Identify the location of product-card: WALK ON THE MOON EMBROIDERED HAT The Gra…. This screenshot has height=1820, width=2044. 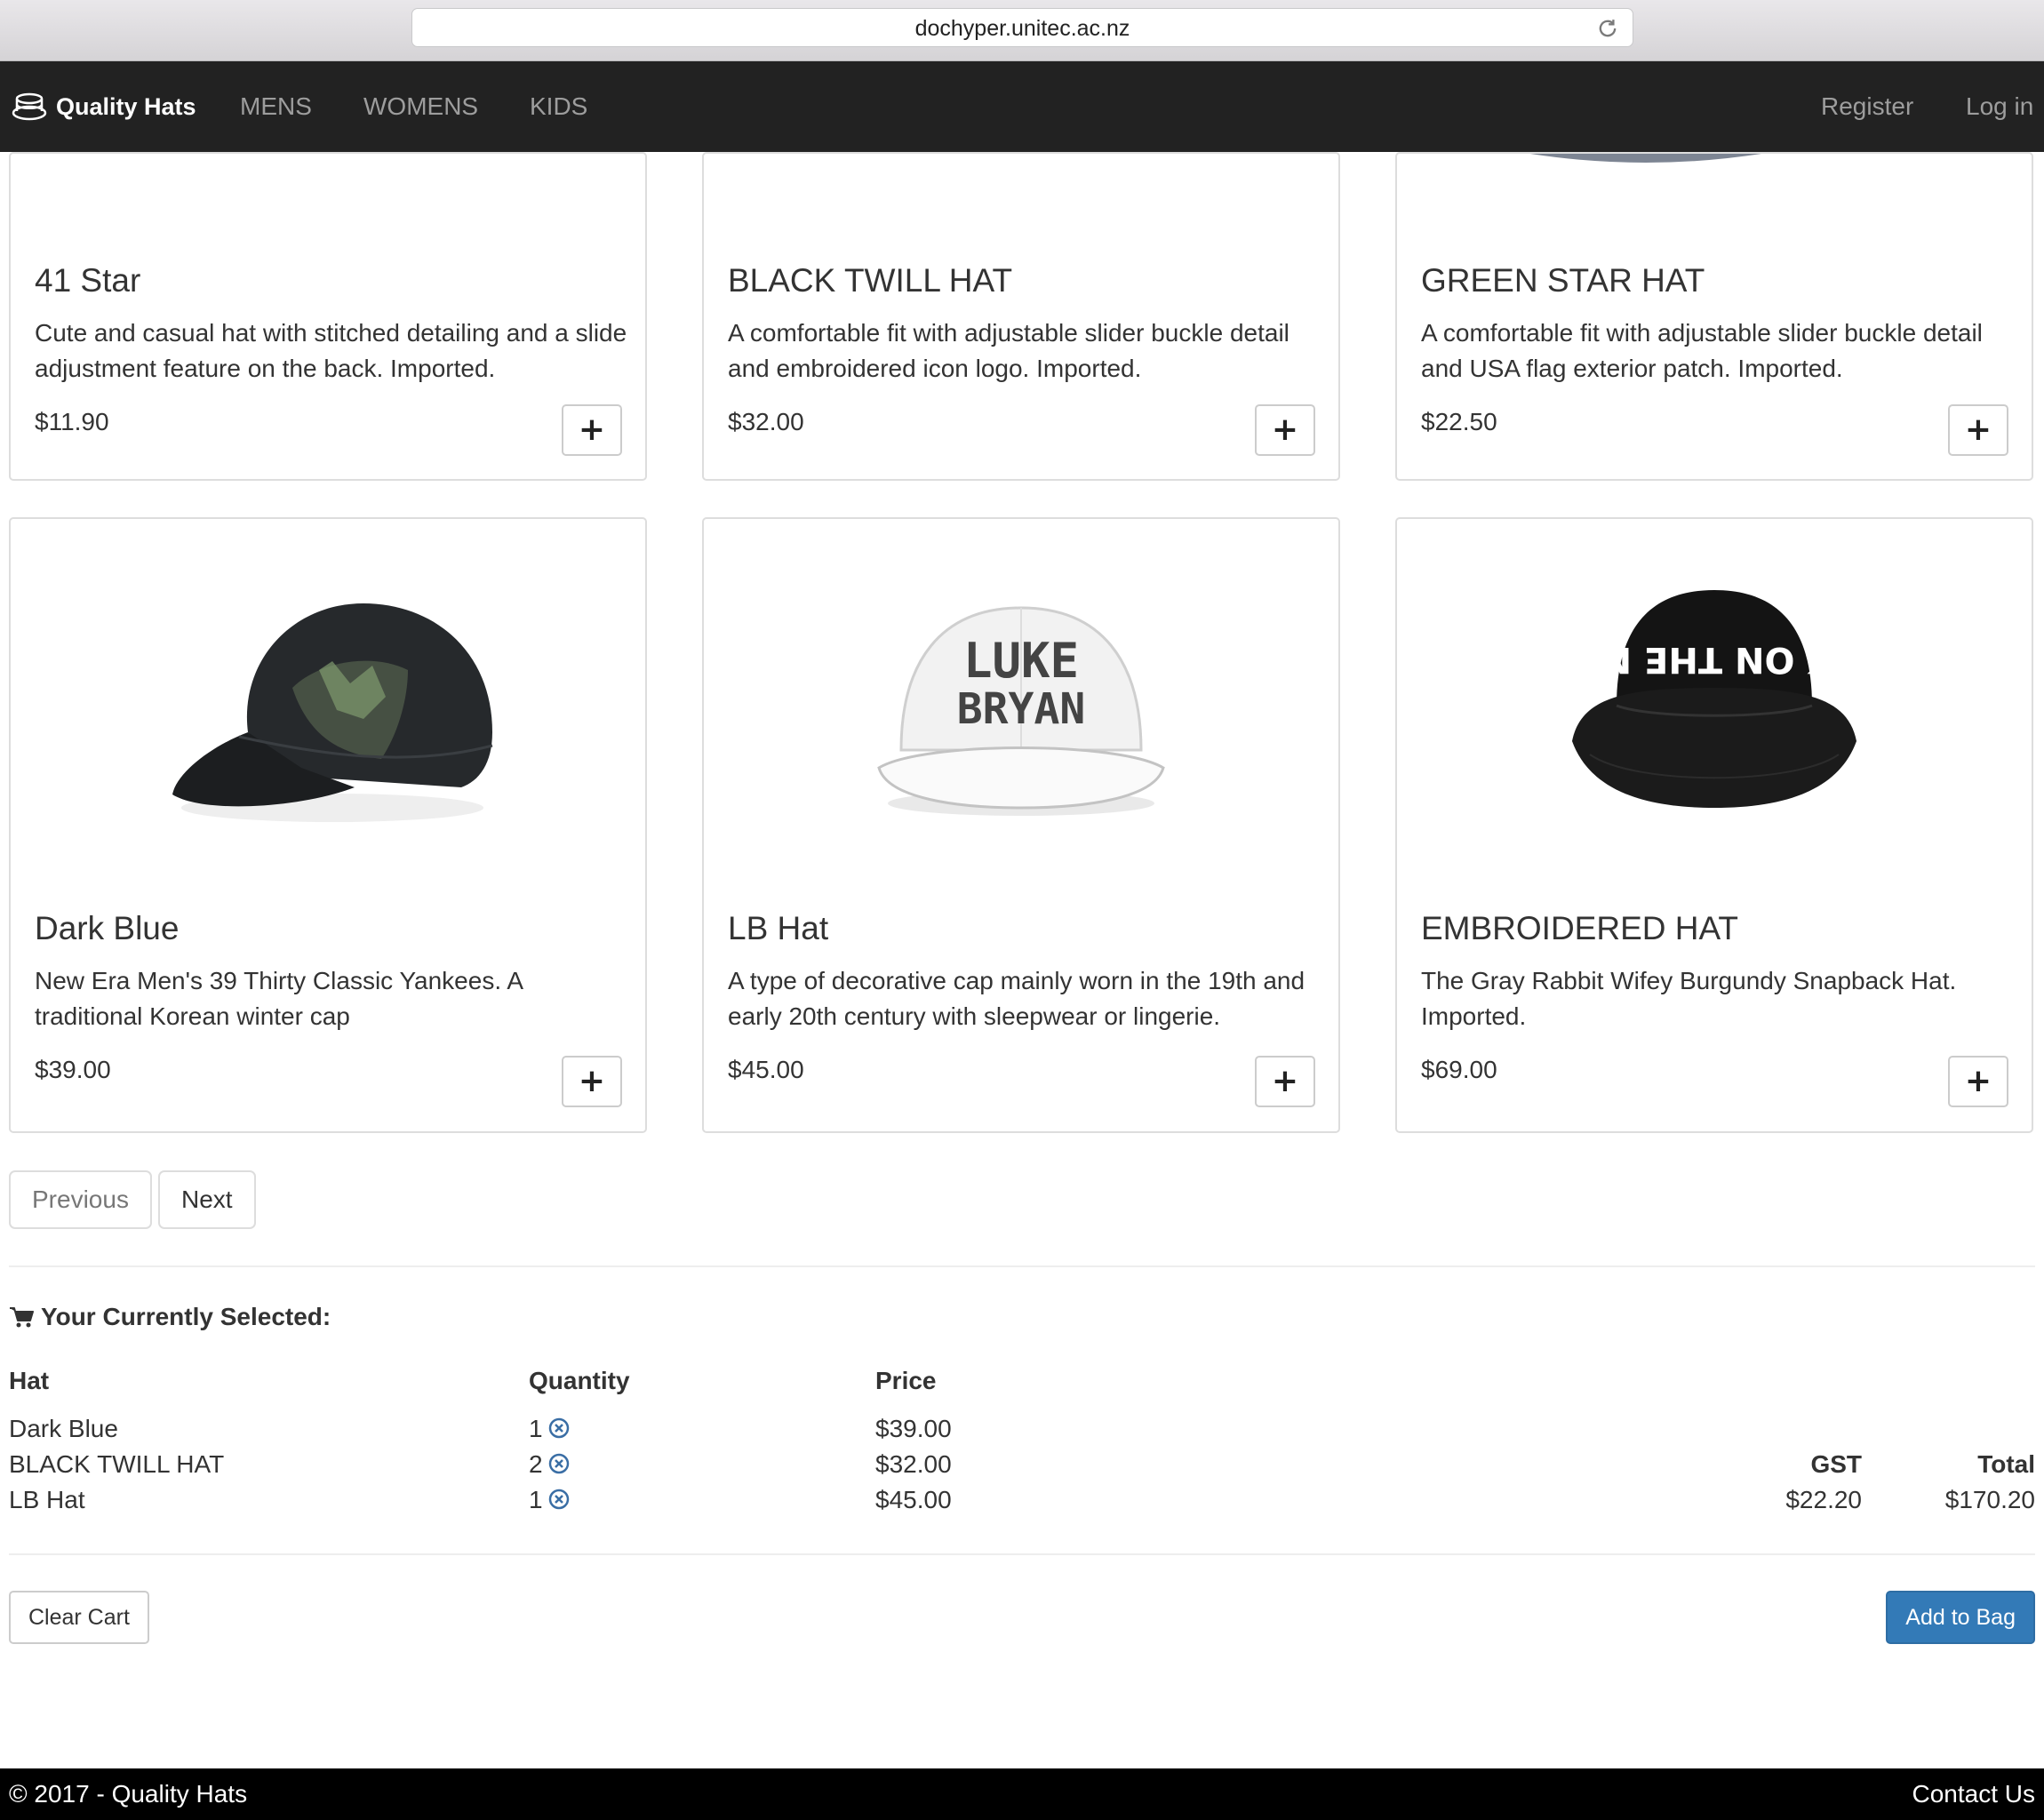
(1714, 825).